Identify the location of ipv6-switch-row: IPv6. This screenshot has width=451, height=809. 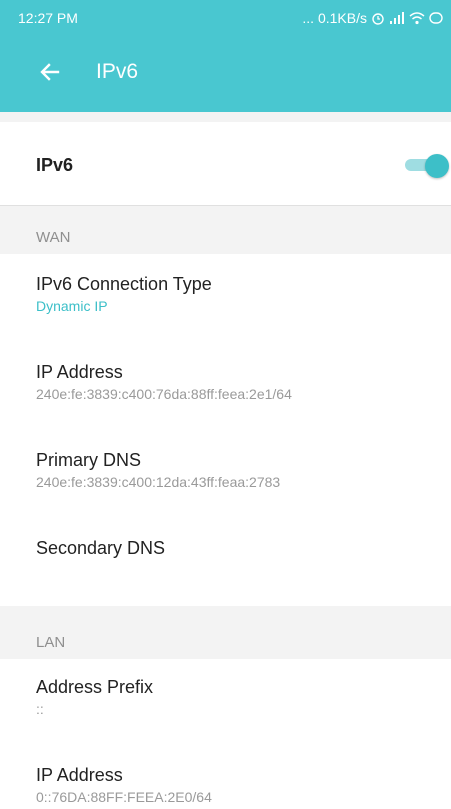
(225, 164).